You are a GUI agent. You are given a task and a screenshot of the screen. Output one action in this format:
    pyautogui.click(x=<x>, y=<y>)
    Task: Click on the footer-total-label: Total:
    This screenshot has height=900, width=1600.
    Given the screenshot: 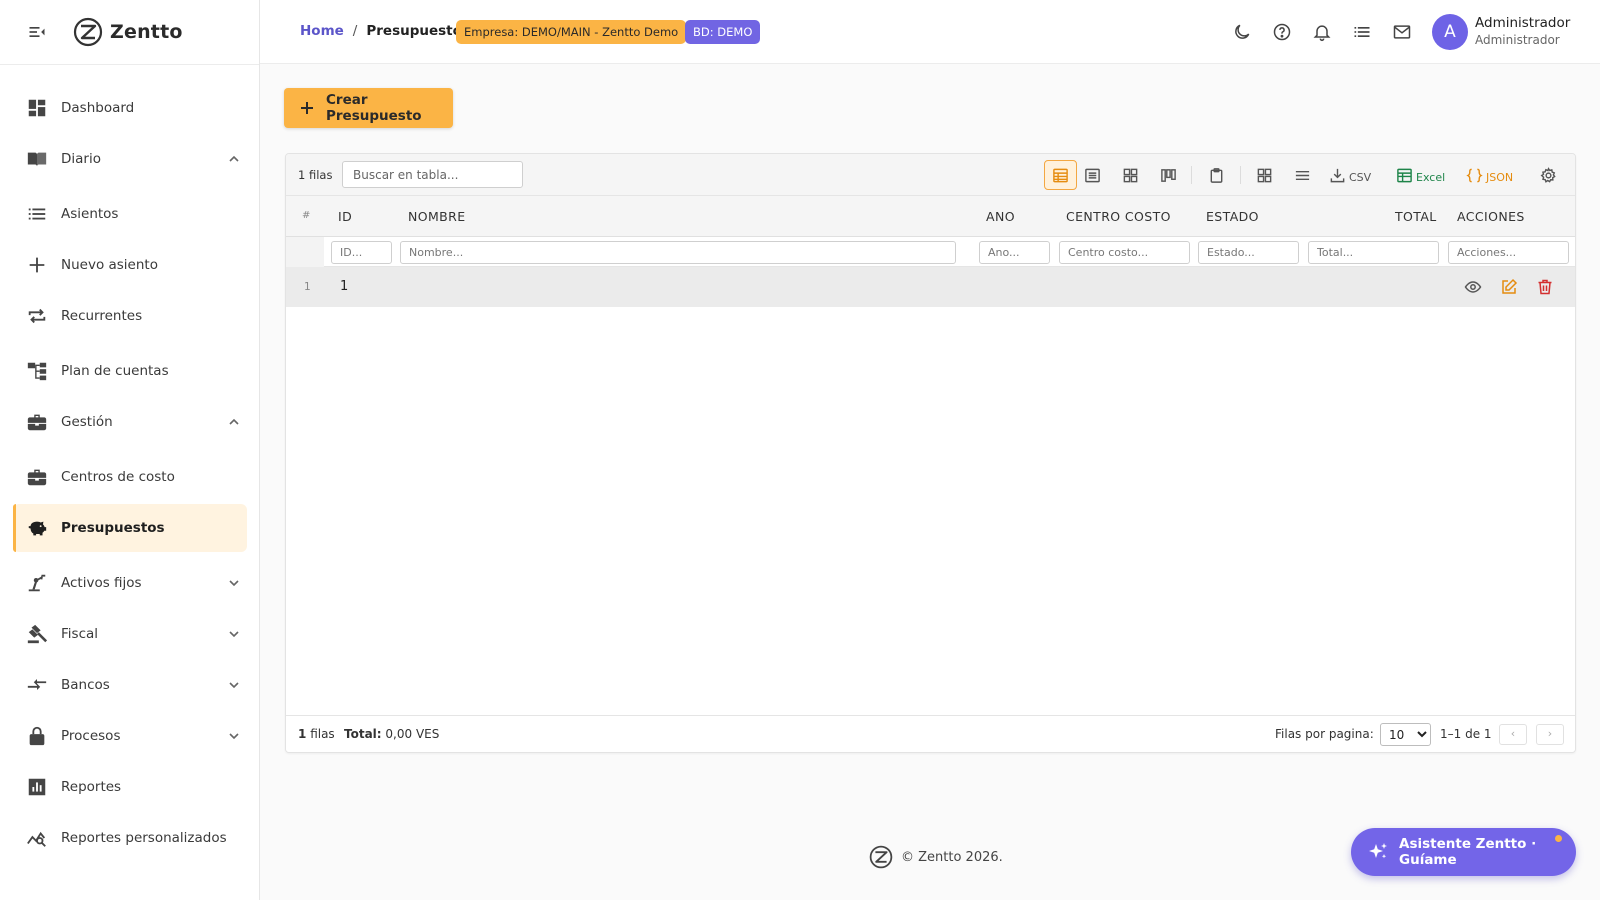 What is the action you would take?
    pyautogui.click(x=363, y=734)
    